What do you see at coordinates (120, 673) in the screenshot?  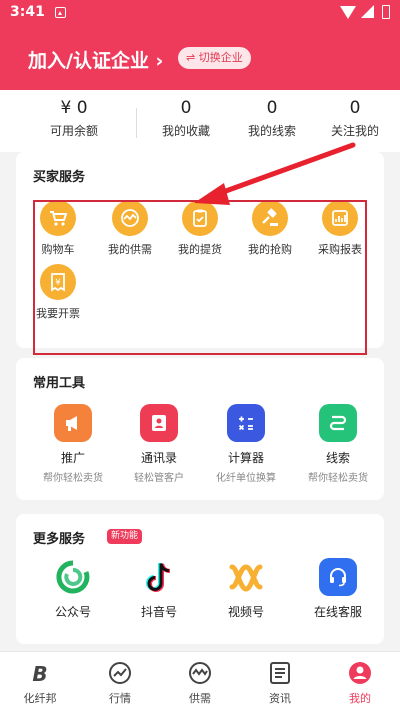 I see `market-icon` at bounding box center [120, 673].